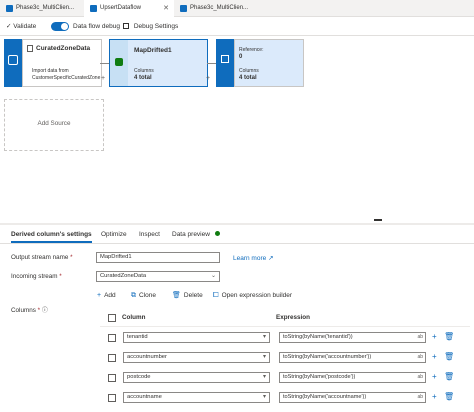 Image resolution: width=474 pixels, height=412 pixels. Describe the element at coordinates (191, 234) in the screenshot. I see `tab-data-preview-label: Data preview` at that location.